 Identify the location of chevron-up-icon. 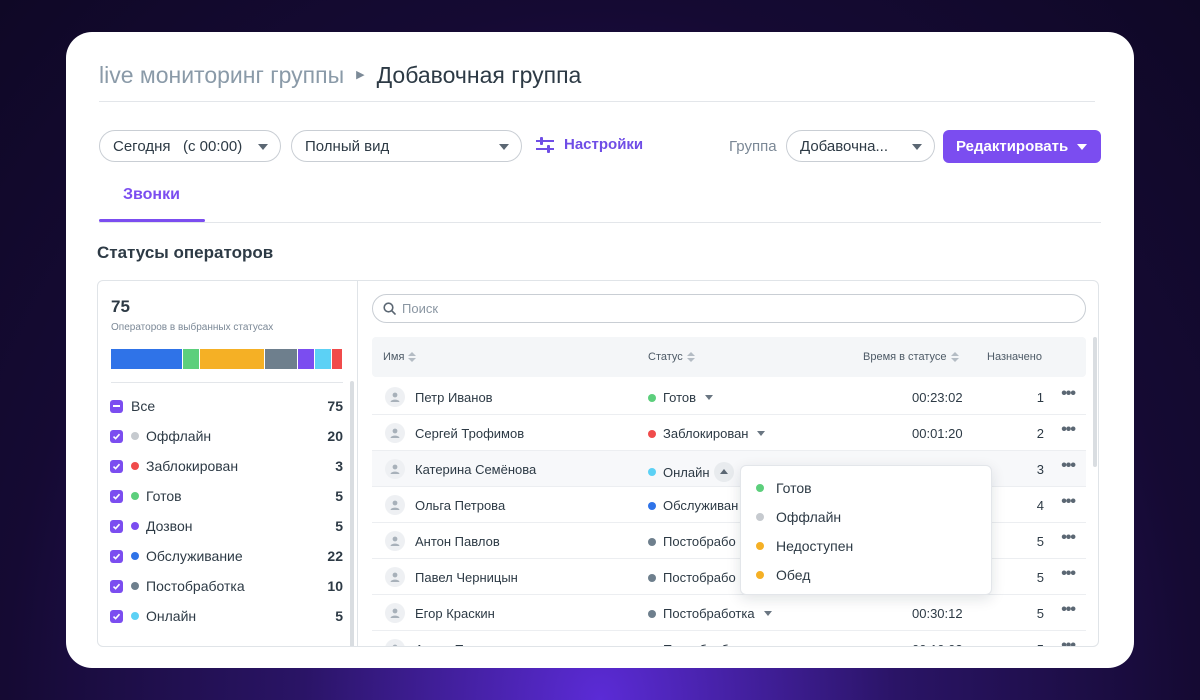
(723, 472).